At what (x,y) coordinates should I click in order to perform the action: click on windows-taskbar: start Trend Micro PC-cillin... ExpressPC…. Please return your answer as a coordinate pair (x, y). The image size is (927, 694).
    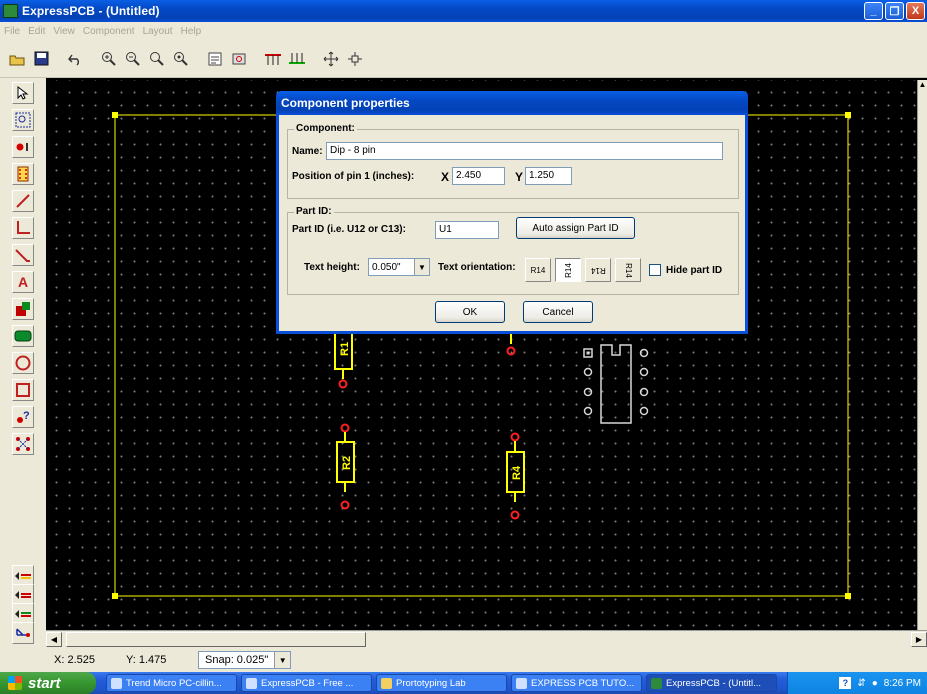
    Looking at the image, I should click on (463, 683).